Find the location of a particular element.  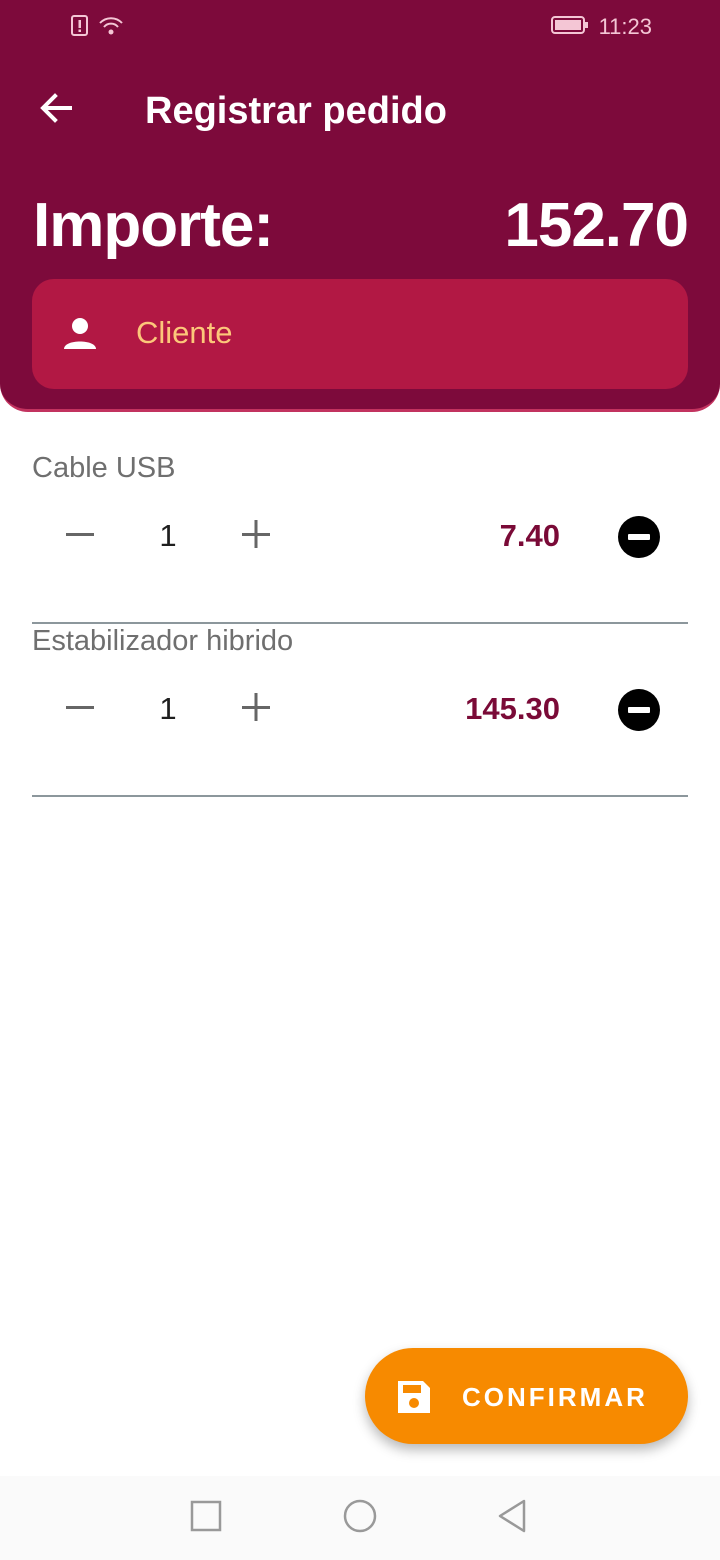

sim-alert-icon is located at coordinates (80, 28).